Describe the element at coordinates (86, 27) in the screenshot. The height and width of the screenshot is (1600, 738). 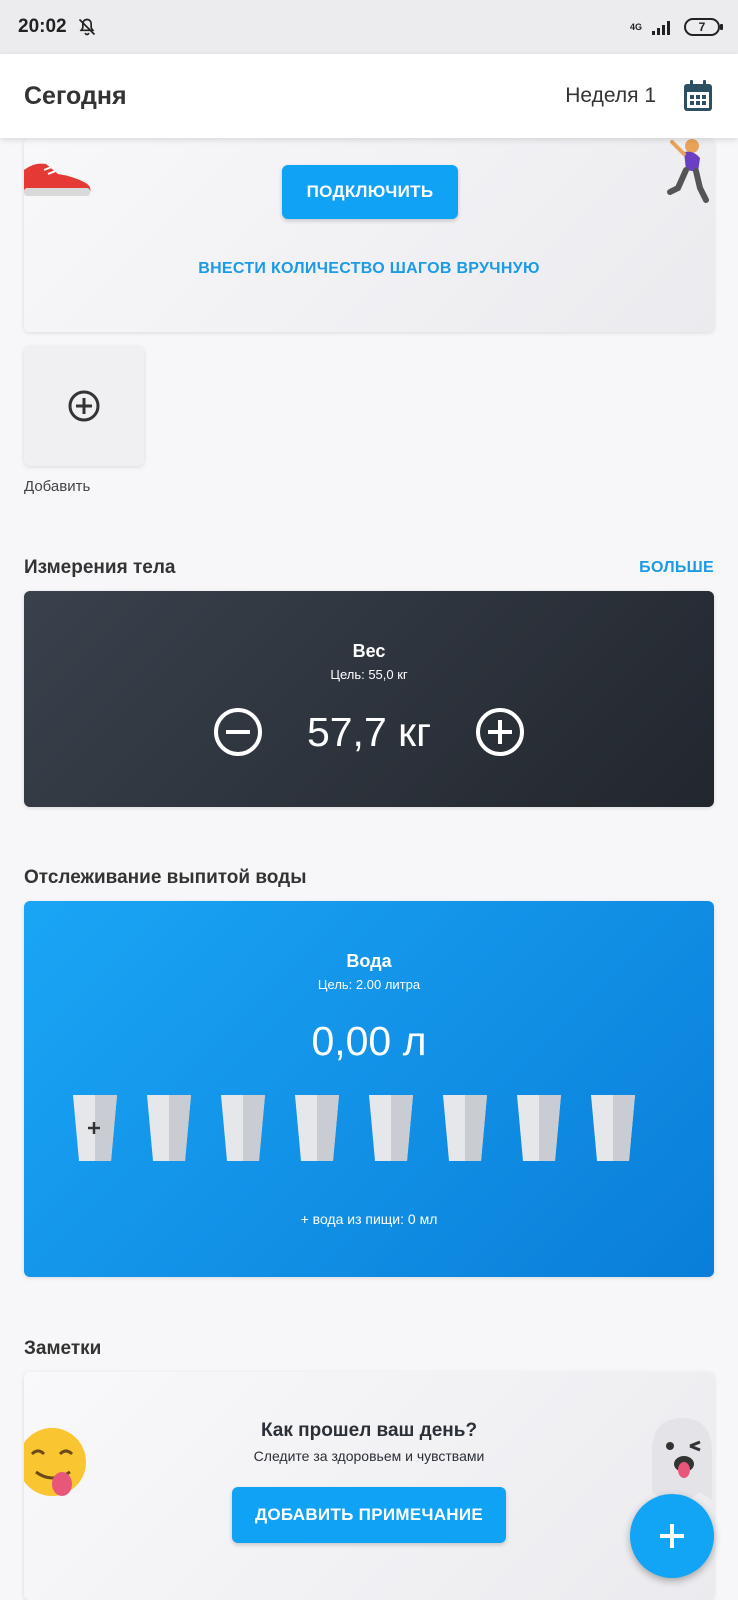
I see `bell-off-icon` at that location.